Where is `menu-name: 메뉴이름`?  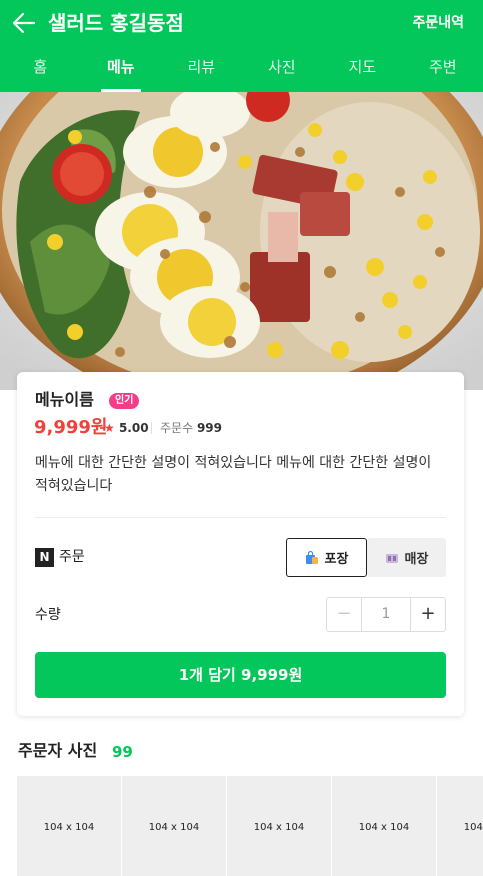
menu-name: 메뉴이름 is located at coordinates (64, 399).